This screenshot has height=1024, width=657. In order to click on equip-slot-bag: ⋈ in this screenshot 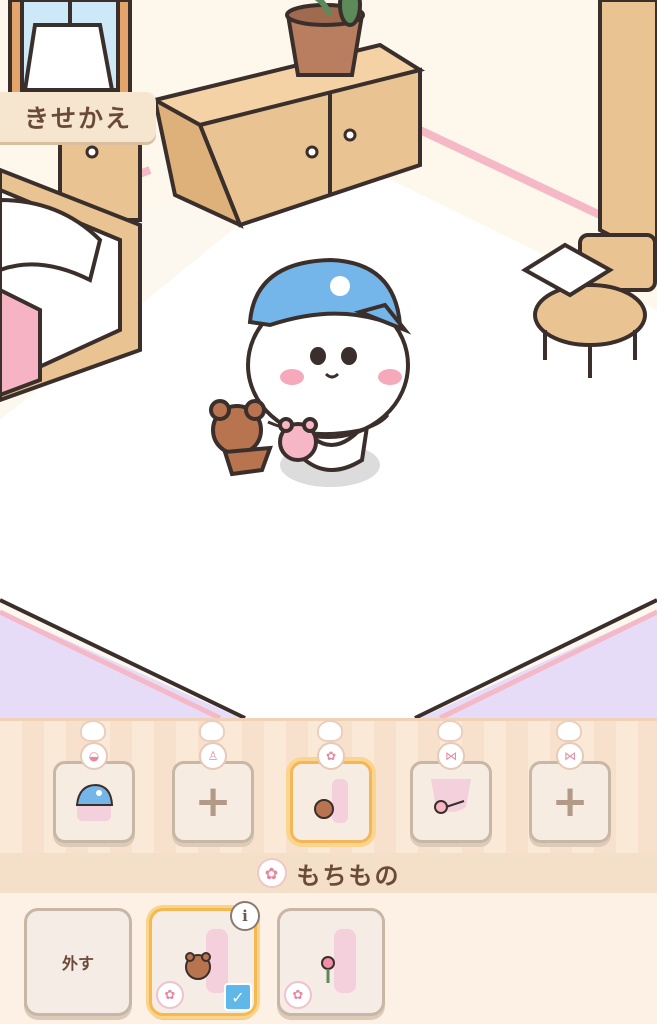, I will do `click(451, 781)`.